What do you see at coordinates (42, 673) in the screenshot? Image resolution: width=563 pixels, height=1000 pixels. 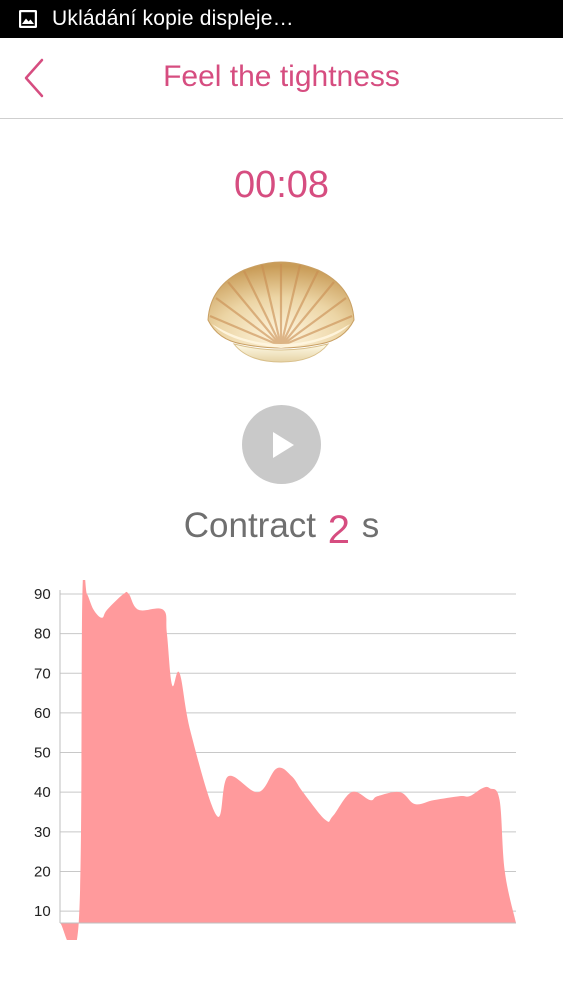 I see `y-tick-label: 70` at bounding box center [42, 673].